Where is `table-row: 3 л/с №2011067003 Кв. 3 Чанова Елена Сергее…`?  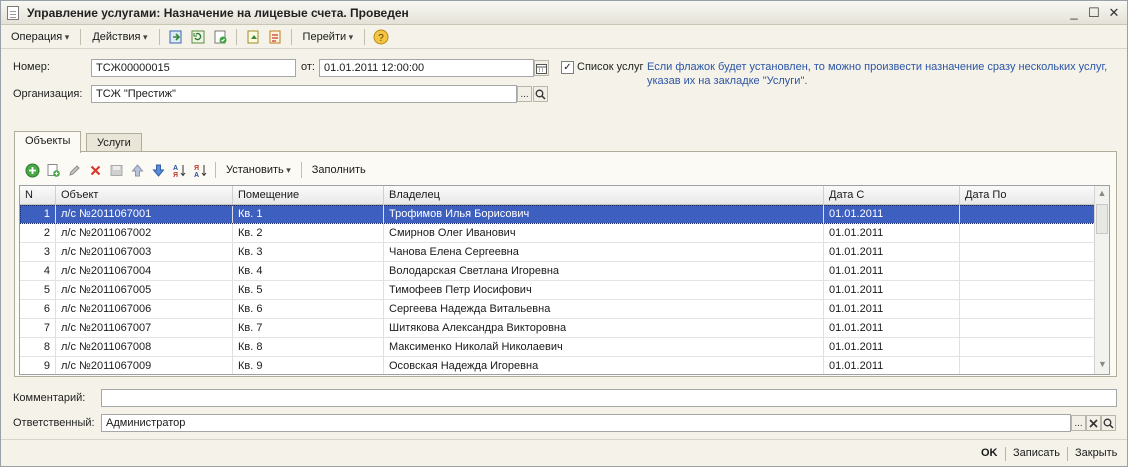 table-row: 3 л/с №2011067003 Кв. 3 Чанова Елена Сергее… is located at coordinates (564, 252).